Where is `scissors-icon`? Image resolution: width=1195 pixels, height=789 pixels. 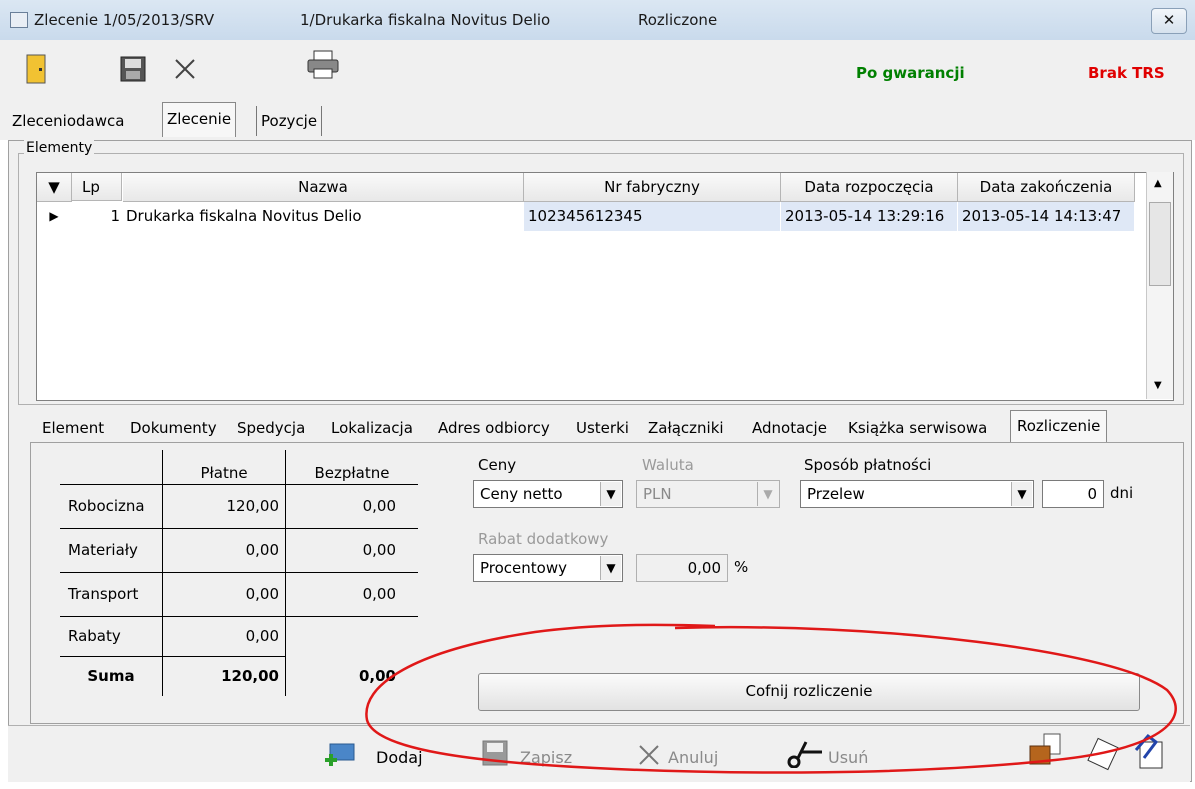
scissors-icon is located at coordinates (806, 753).